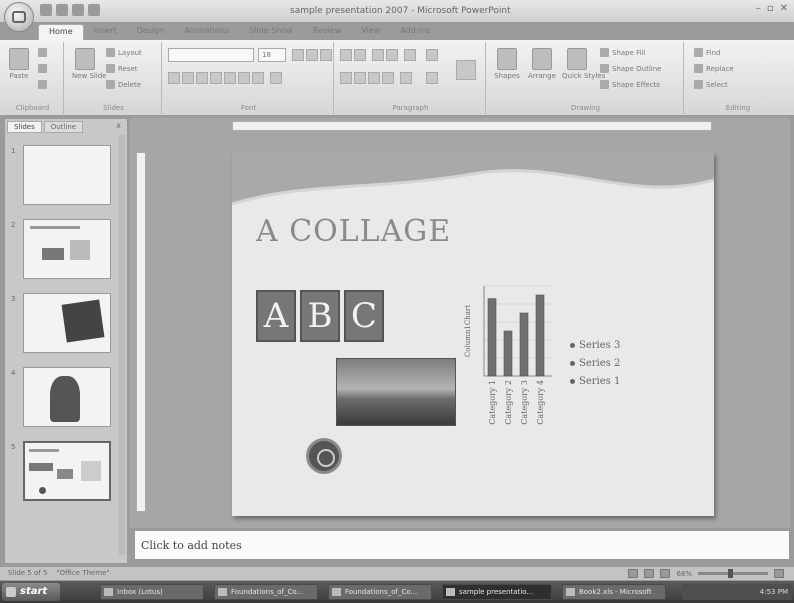  What do you see at coordinates (151, 32) in the screenshot?
I see `tab-design: Design` at bounding box center [151, 32].